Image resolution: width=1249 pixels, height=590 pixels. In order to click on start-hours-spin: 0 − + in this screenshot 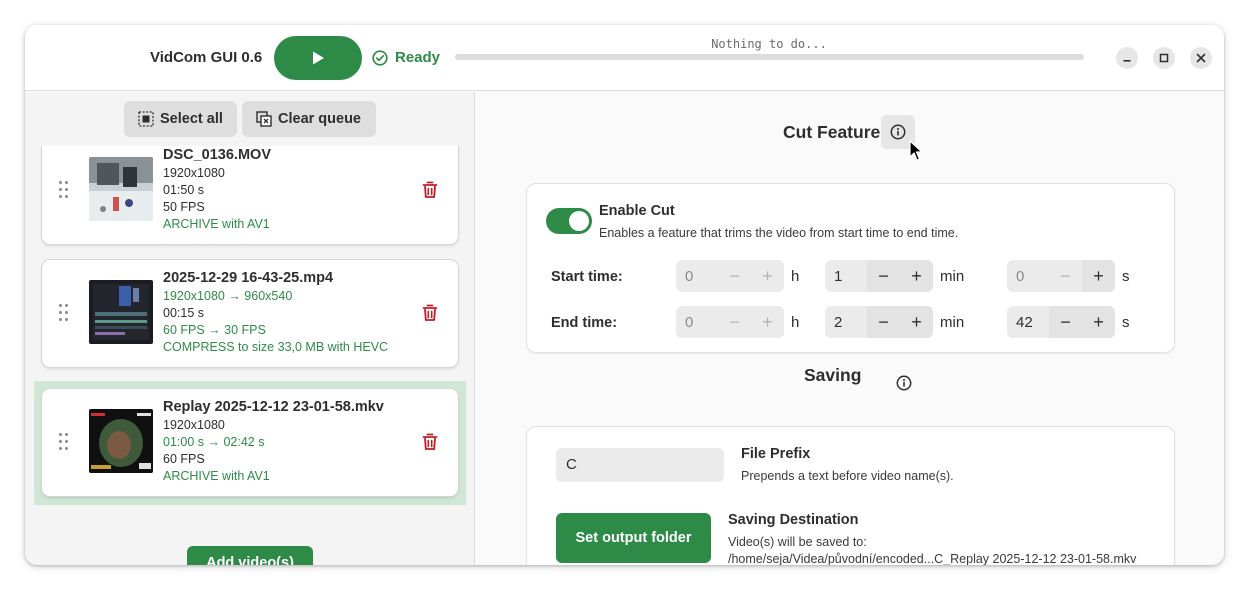, I will do `click(730, 276)`.